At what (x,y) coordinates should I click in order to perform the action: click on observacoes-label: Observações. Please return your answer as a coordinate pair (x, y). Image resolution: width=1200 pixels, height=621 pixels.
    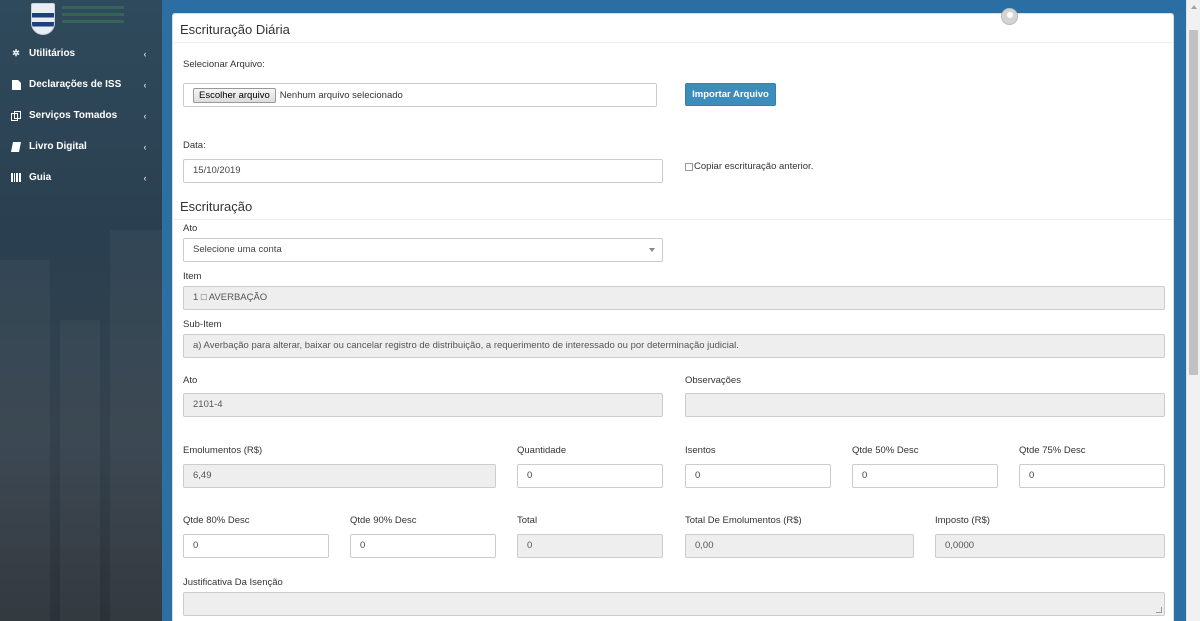
    Looking at the image, I should click on (713, 380).